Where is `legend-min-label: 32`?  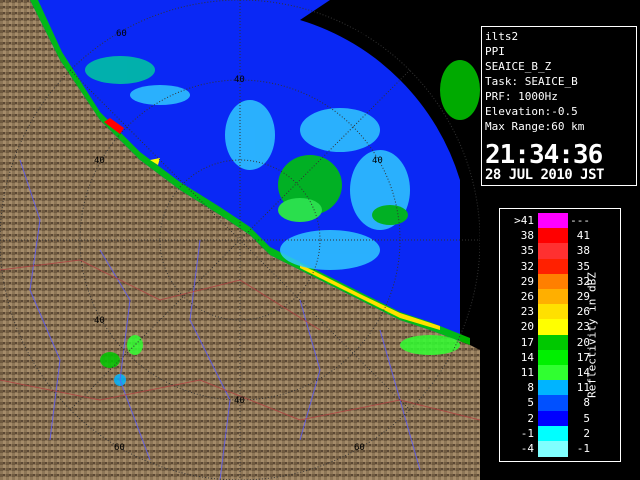 legend-min-label: 32 is located at coordinates (527, 266).